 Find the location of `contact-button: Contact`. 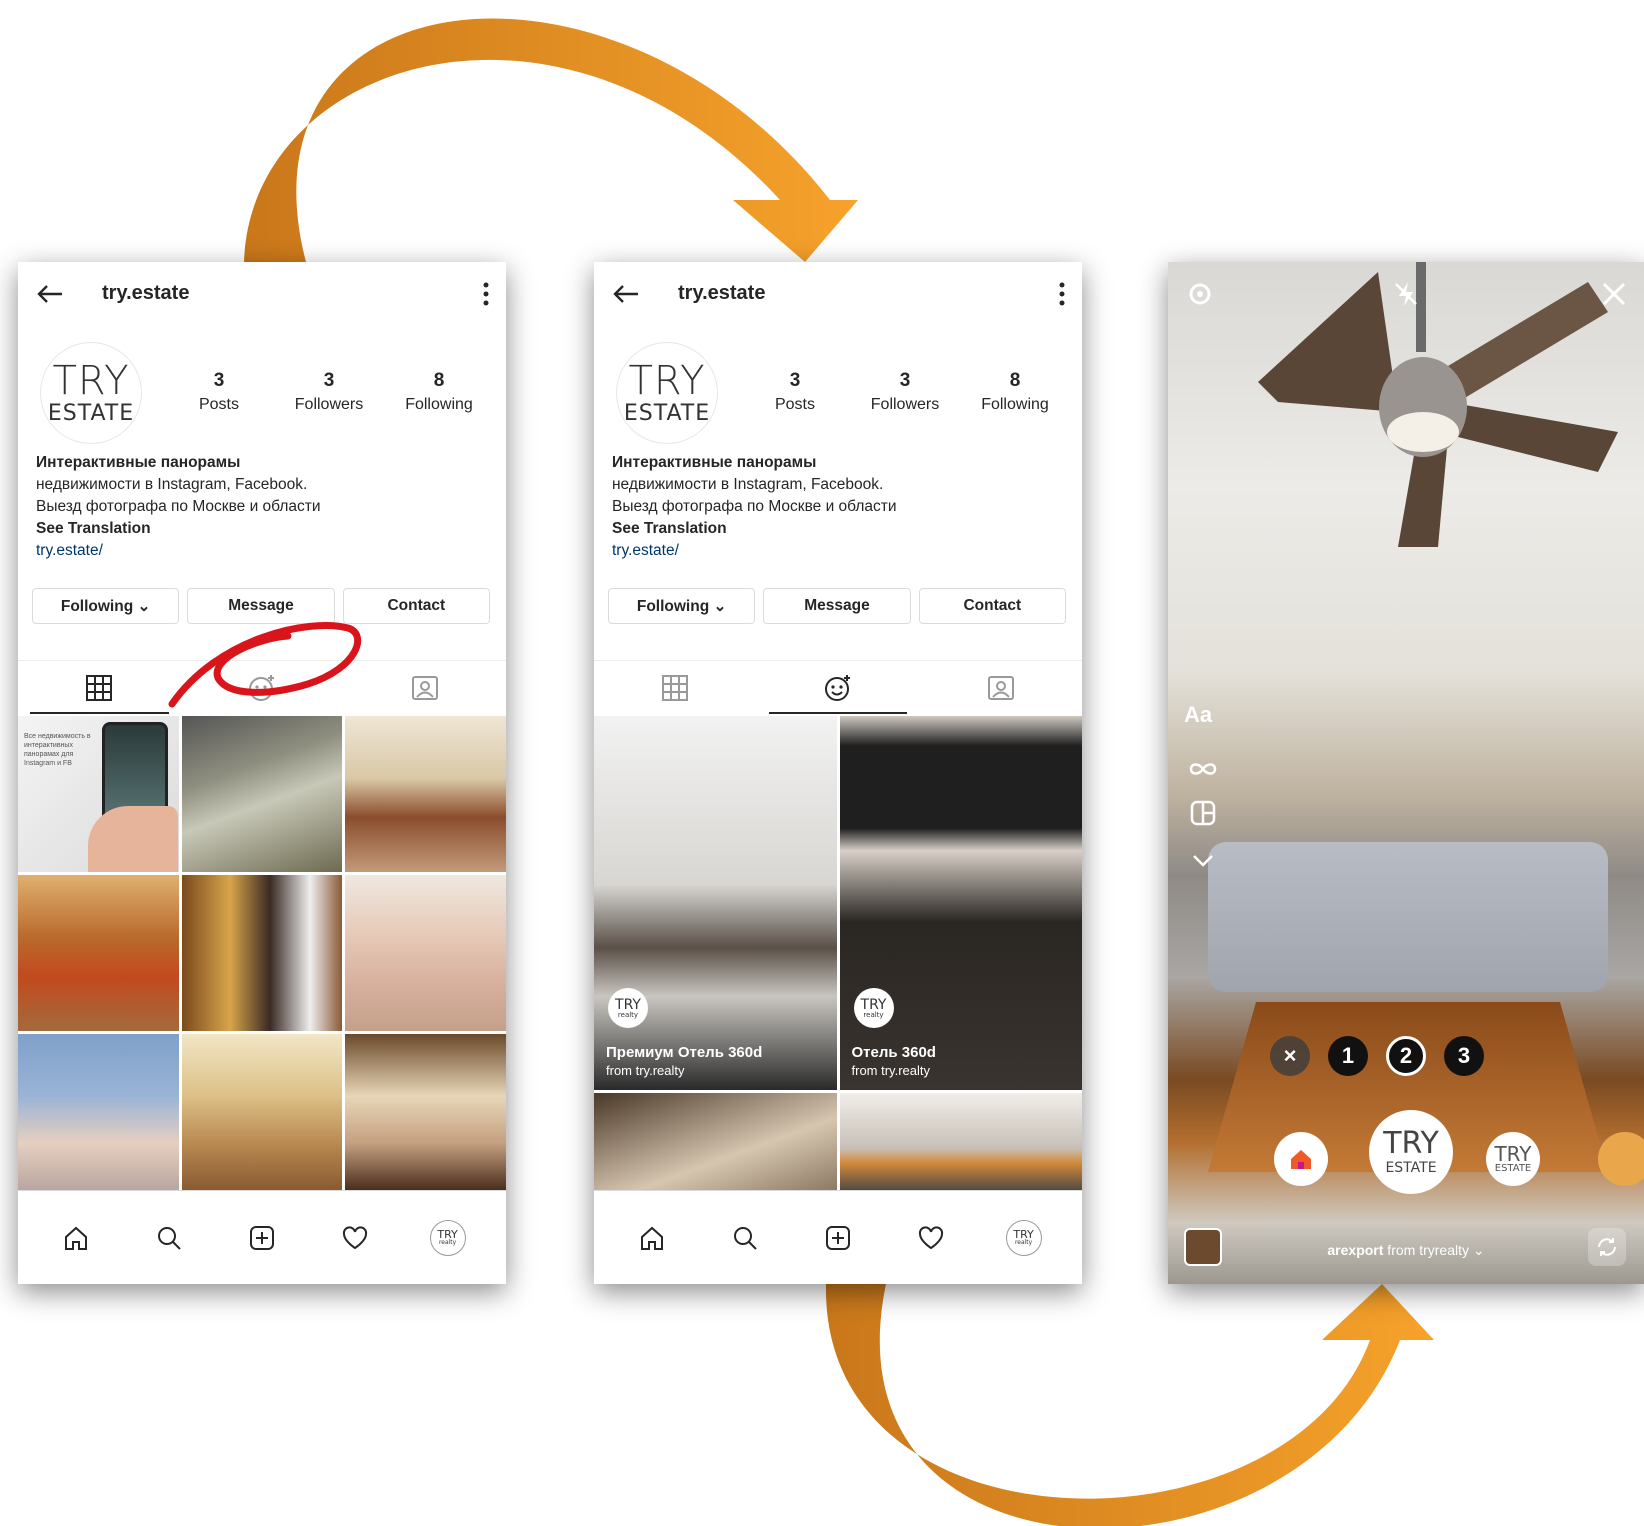

contact-button: Contact is located at coordinates (992, 606).